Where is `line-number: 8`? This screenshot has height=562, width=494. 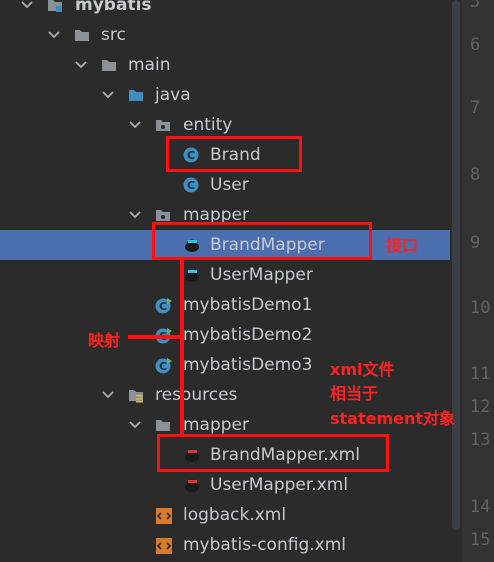 line-number: 8 is located at coordinates (475, 175).